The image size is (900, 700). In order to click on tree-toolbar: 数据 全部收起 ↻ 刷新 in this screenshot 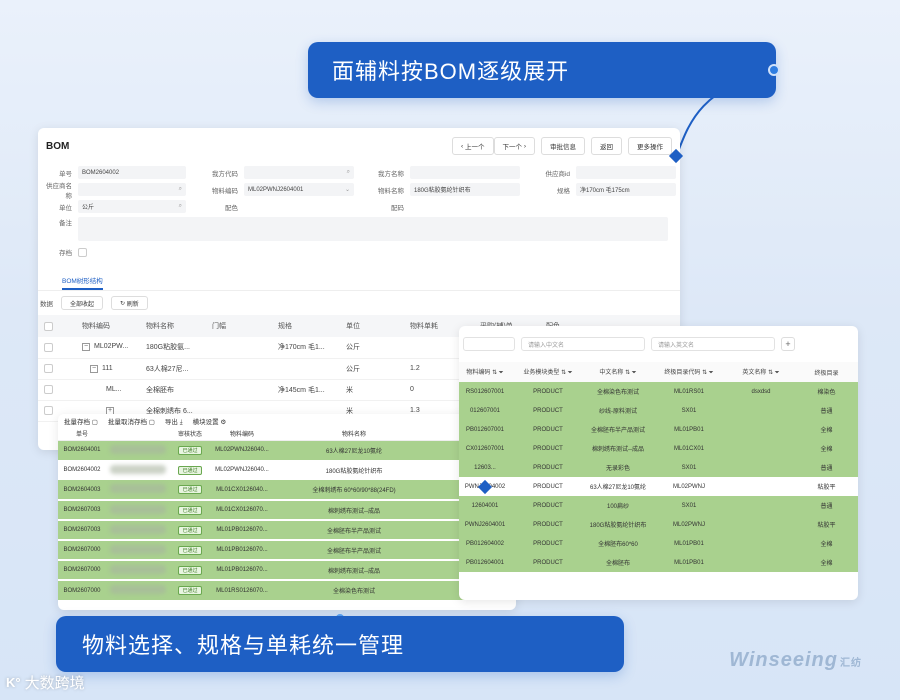, I will do `click(359, 303)`.